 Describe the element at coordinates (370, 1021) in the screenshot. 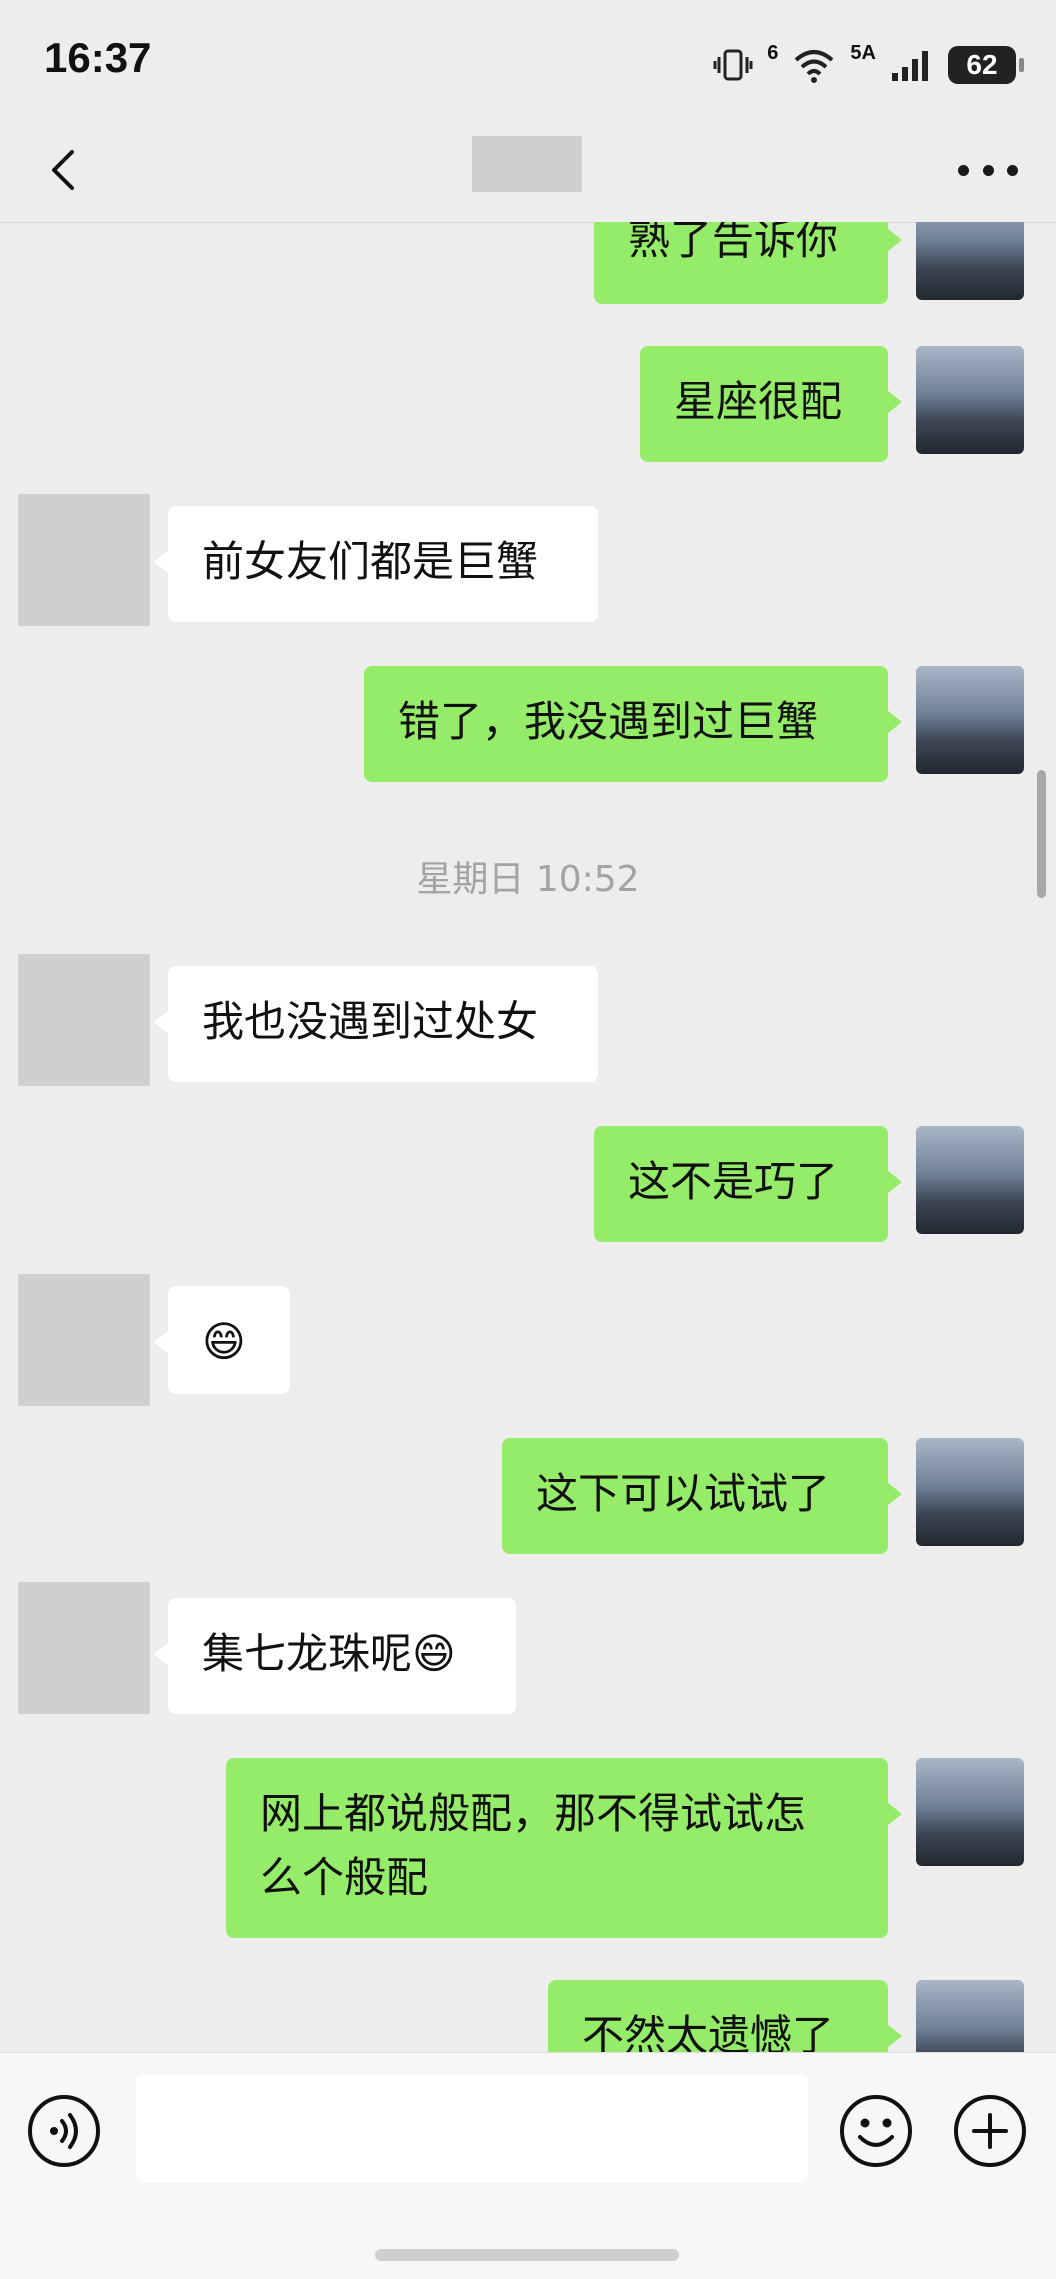

I see `message-text: 我也没遇到过处女` at that location.